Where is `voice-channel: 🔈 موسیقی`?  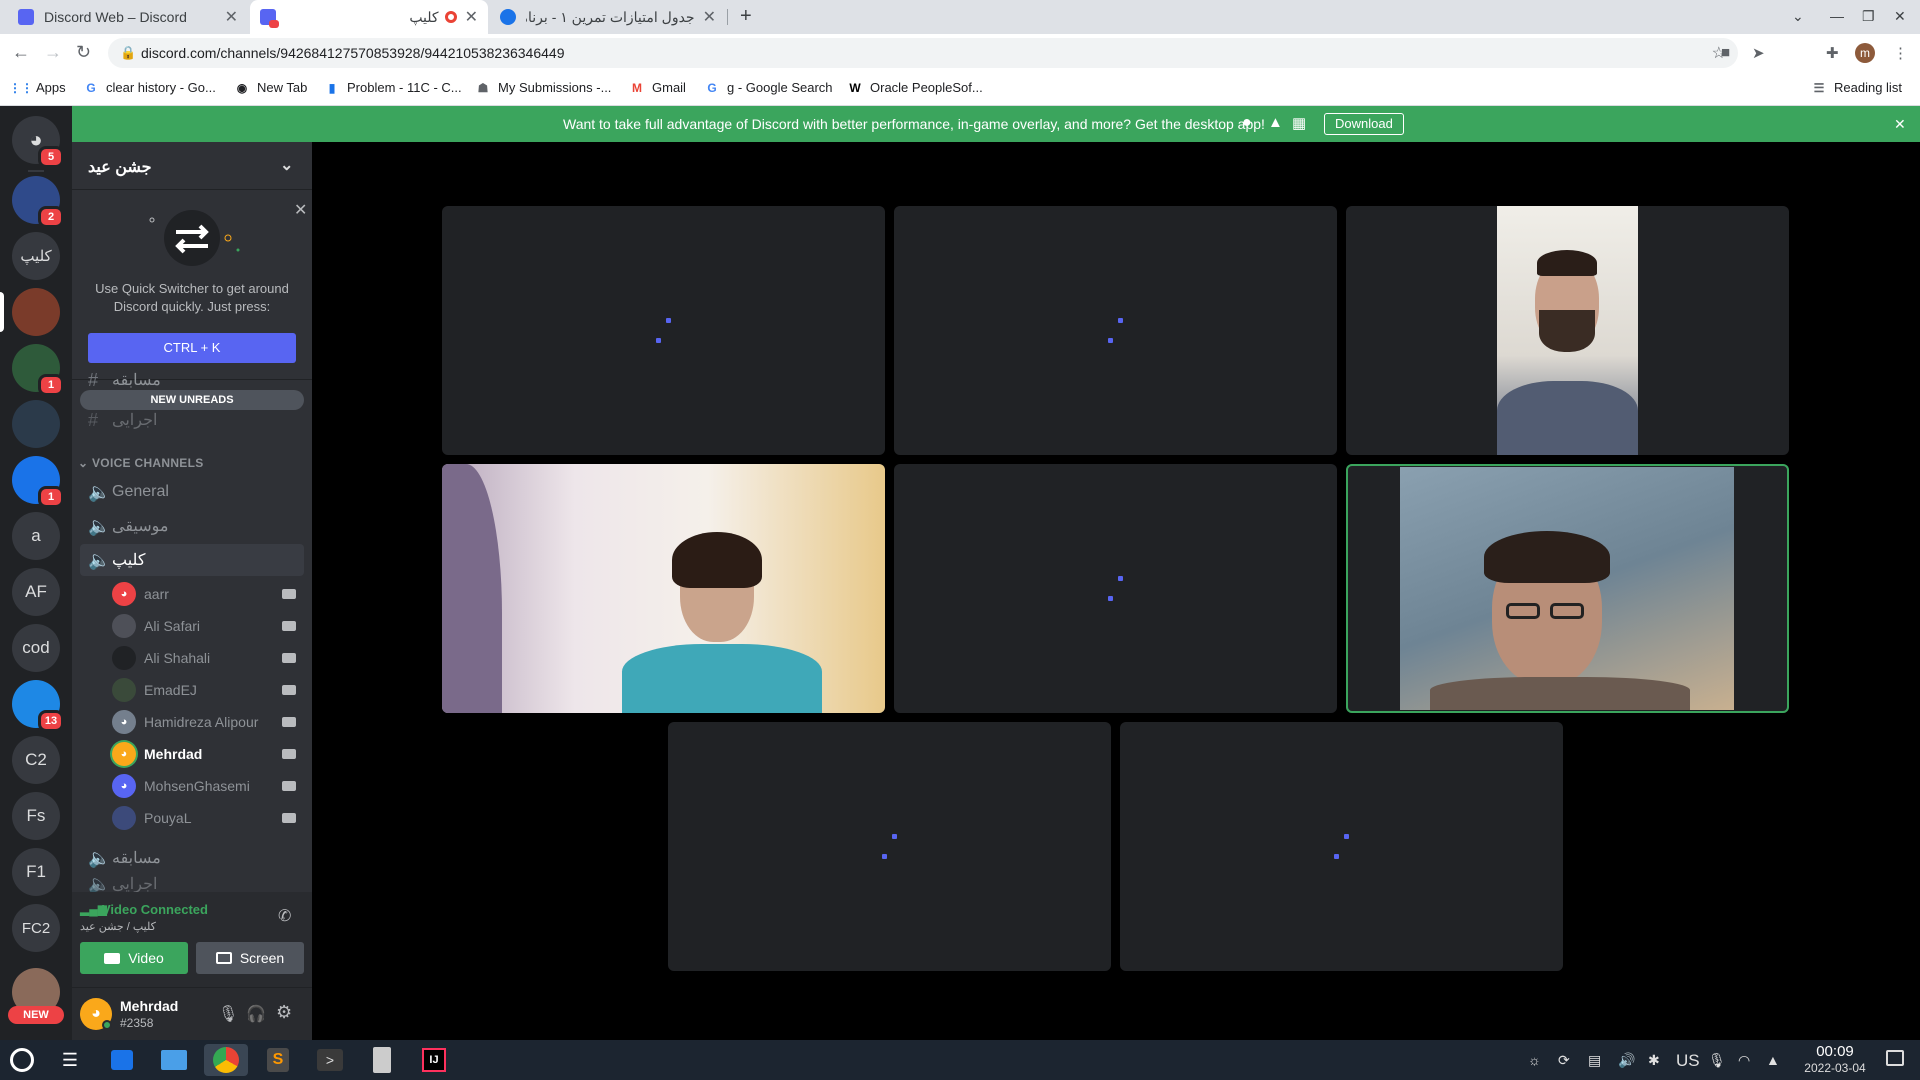 voice-channel: 🔈 موسیقی is located at coordinates (192, 526).